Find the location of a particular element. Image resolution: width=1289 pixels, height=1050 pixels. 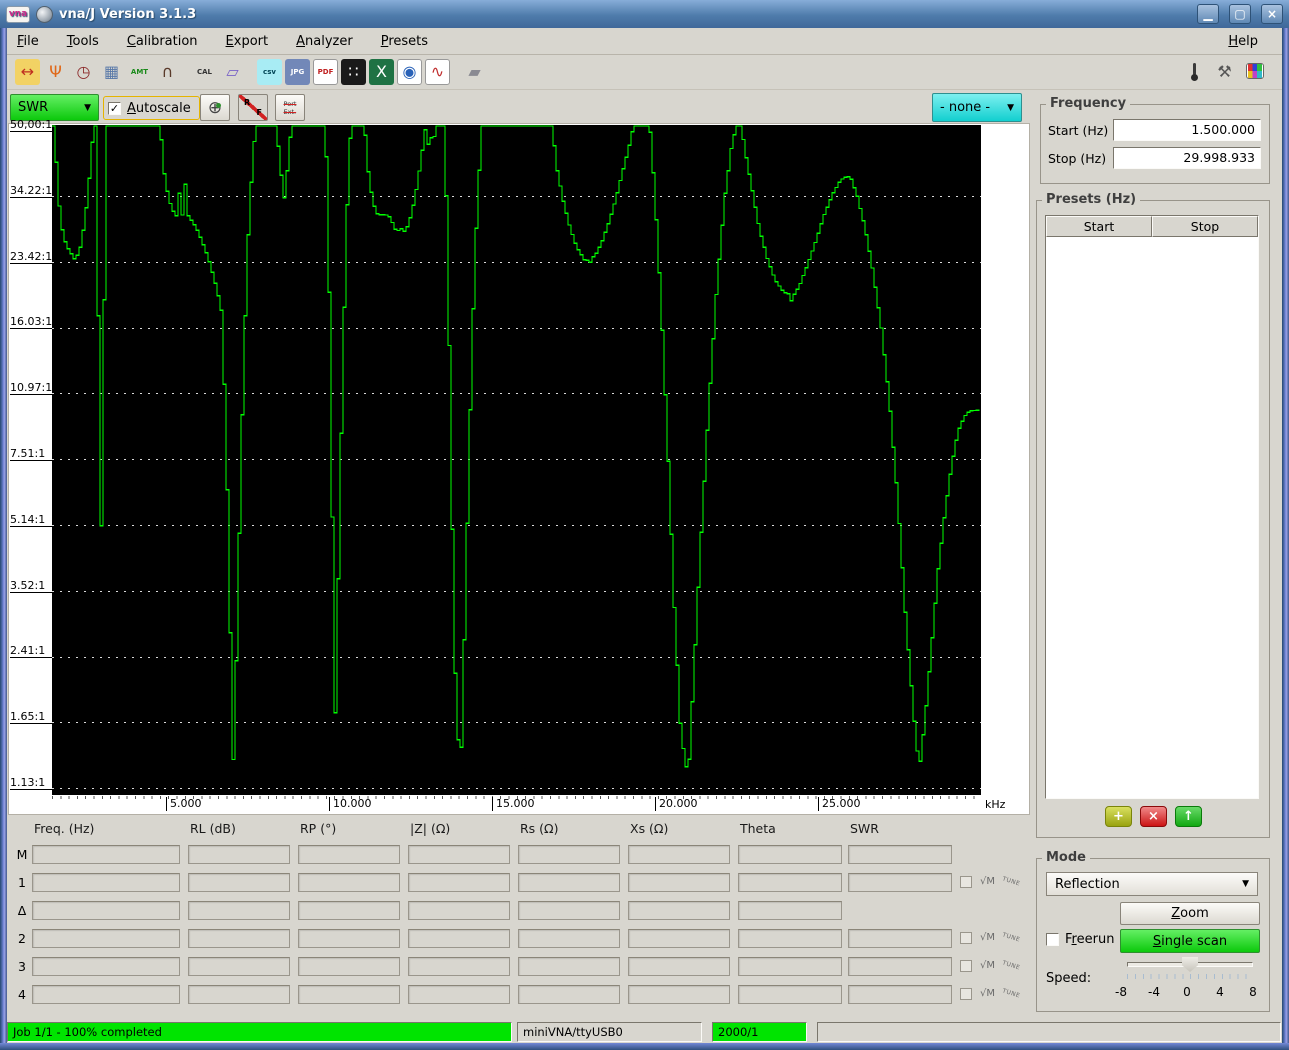

start-frequency-field: 1.500.000 is located at coordinates (1187, 130).